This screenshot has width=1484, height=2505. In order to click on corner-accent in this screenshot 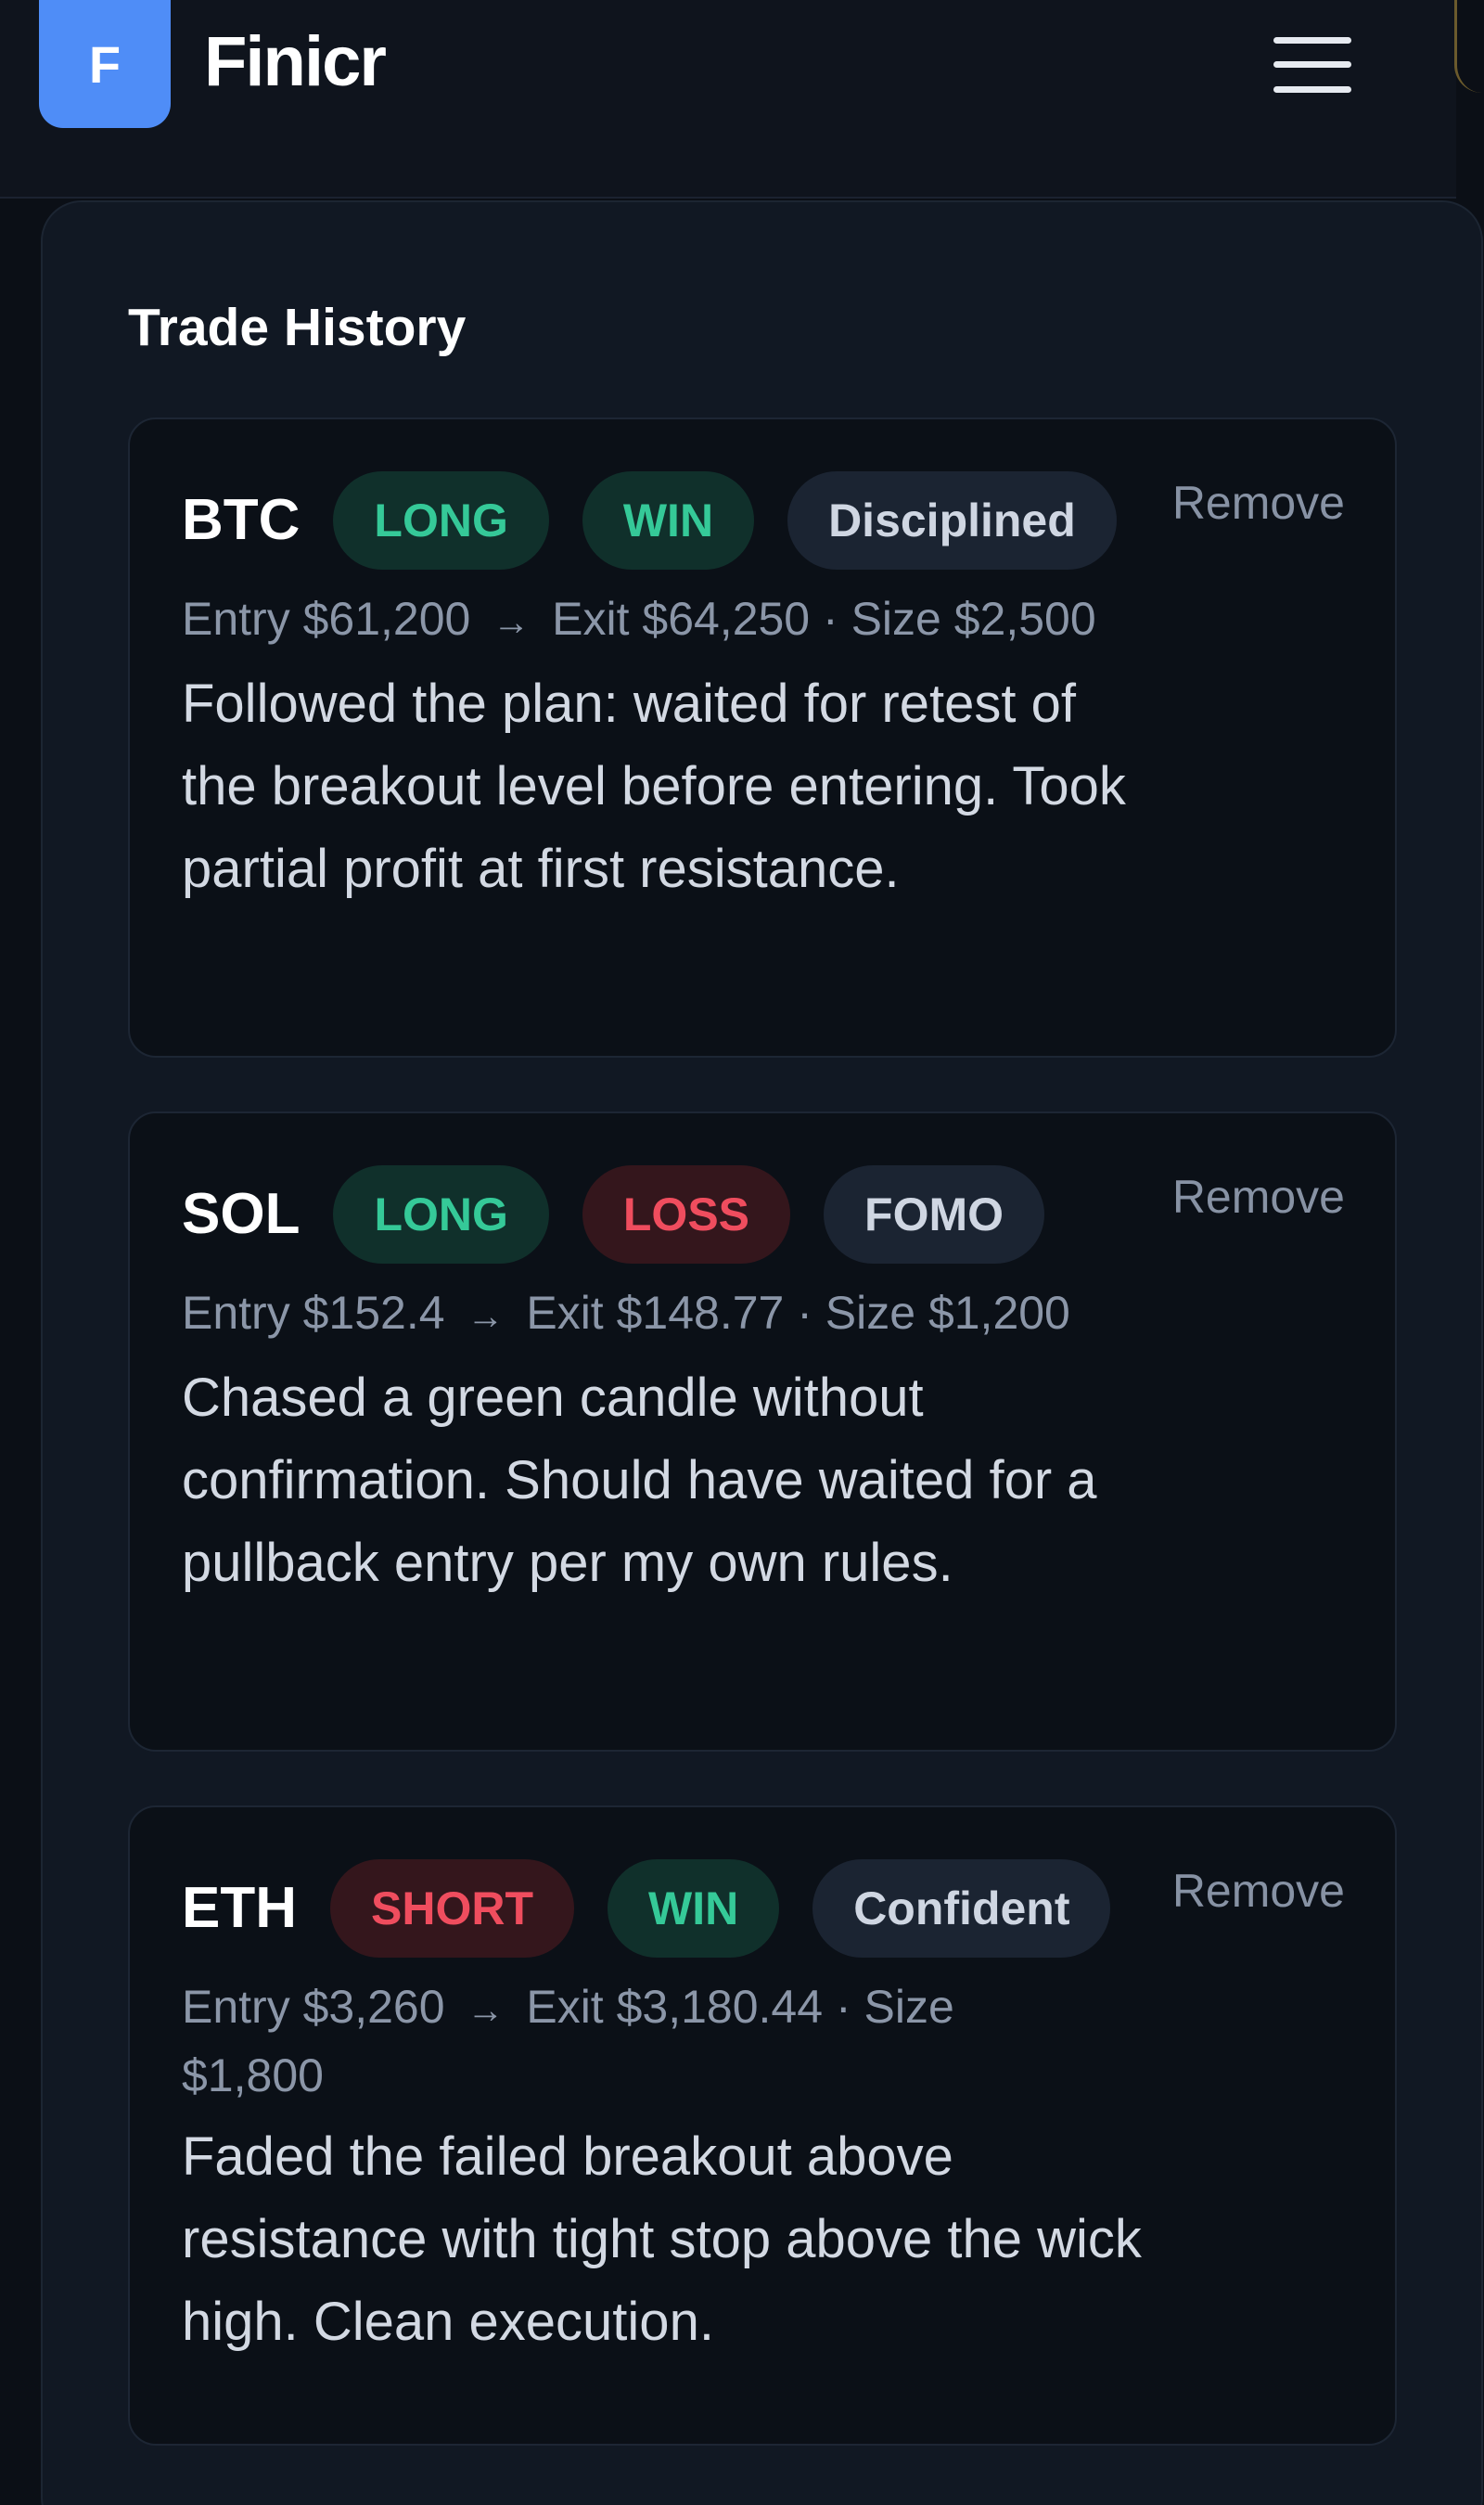, I will do `click(1469, 47)`.